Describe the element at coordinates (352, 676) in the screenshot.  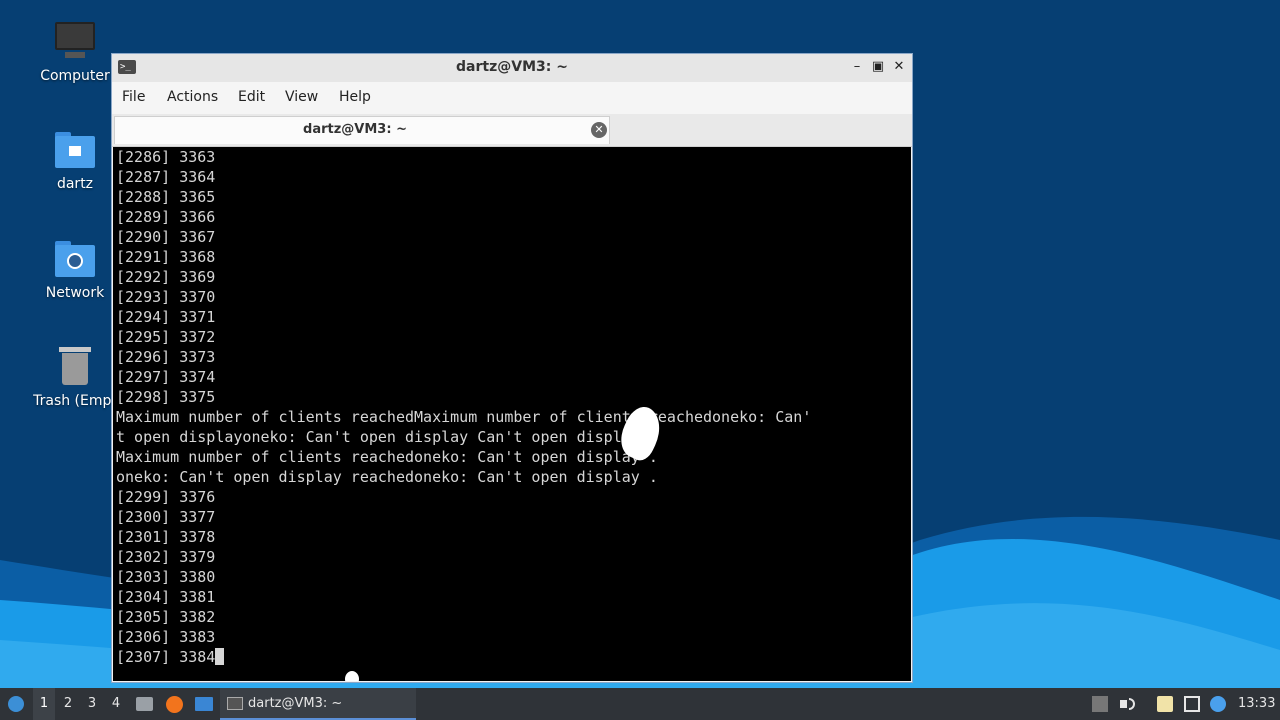
I see `oneko-cat-sprite` at that location.